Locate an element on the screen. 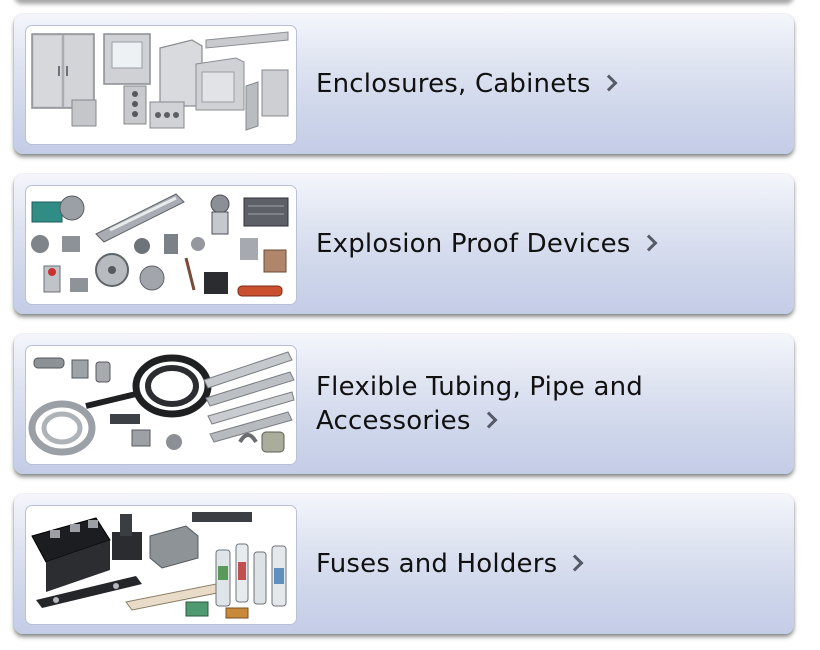 Image resolution: width=820 pixels, height=650 pixels. category-label: Explosion Proof Devices is located at coordinates (473, 244).